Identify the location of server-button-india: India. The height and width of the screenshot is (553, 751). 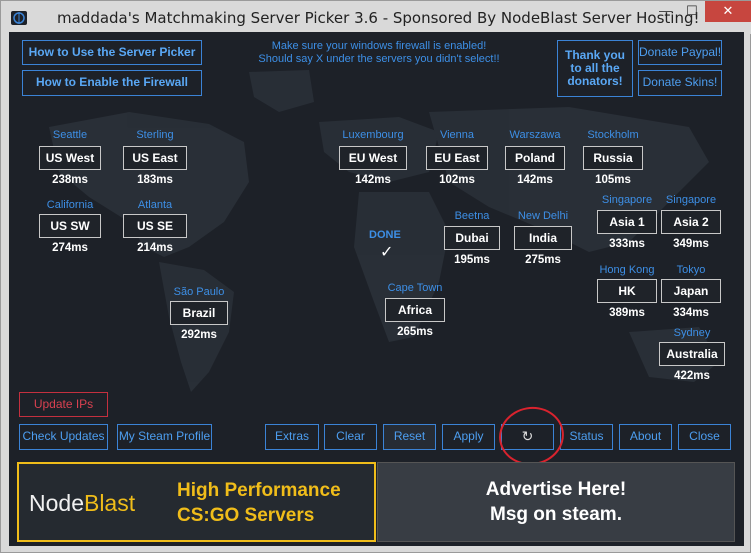
(543, 238).